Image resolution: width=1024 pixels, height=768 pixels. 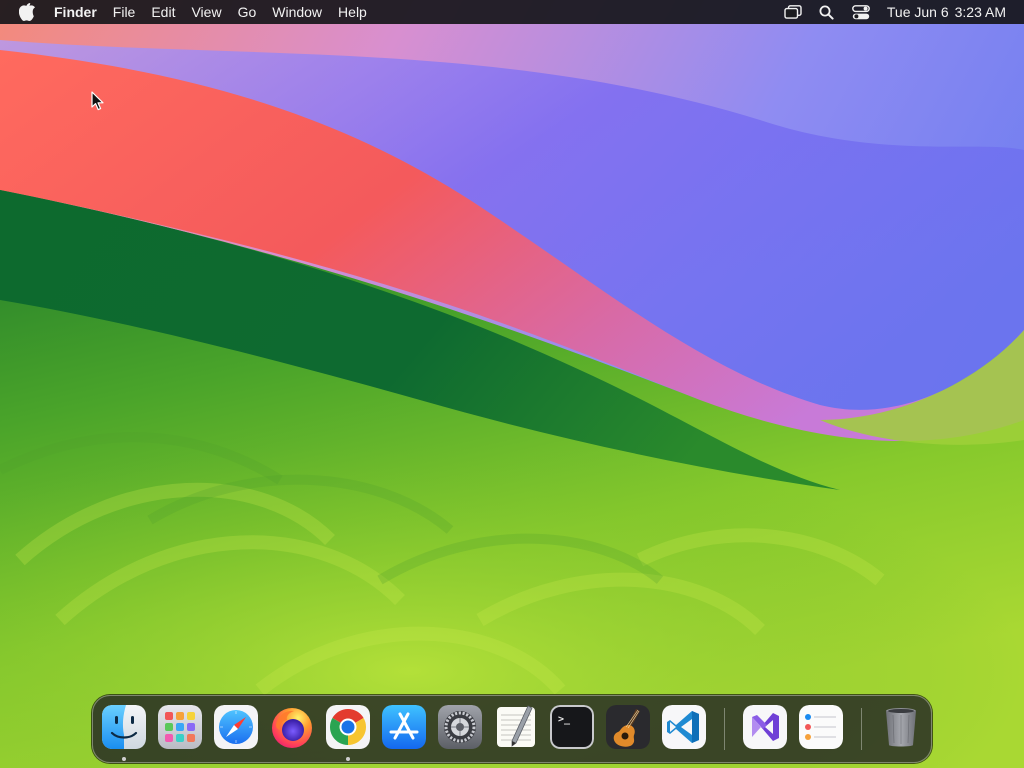 What do you see at coordinates (236, 727) in the screenshot?
I see `safari-icon` at bounding box center [236, 727].